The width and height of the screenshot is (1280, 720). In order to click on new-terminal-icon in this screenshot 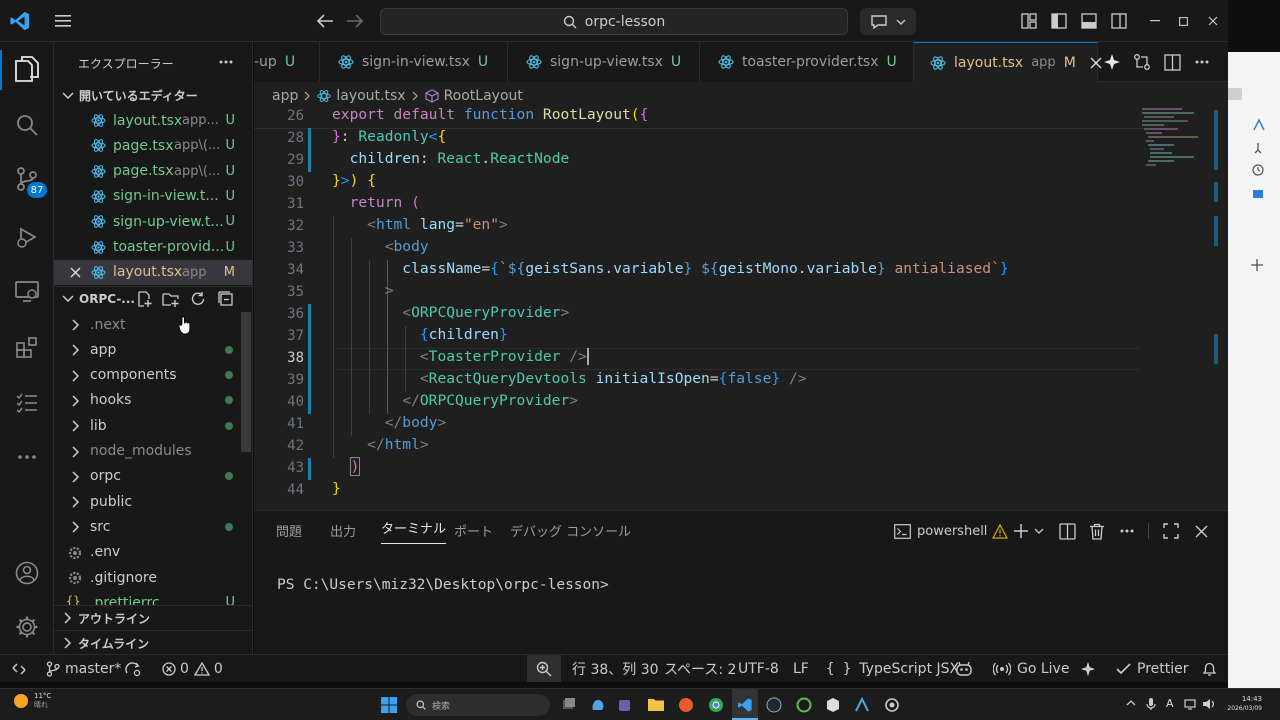, I will do `click(1021, 531)`.